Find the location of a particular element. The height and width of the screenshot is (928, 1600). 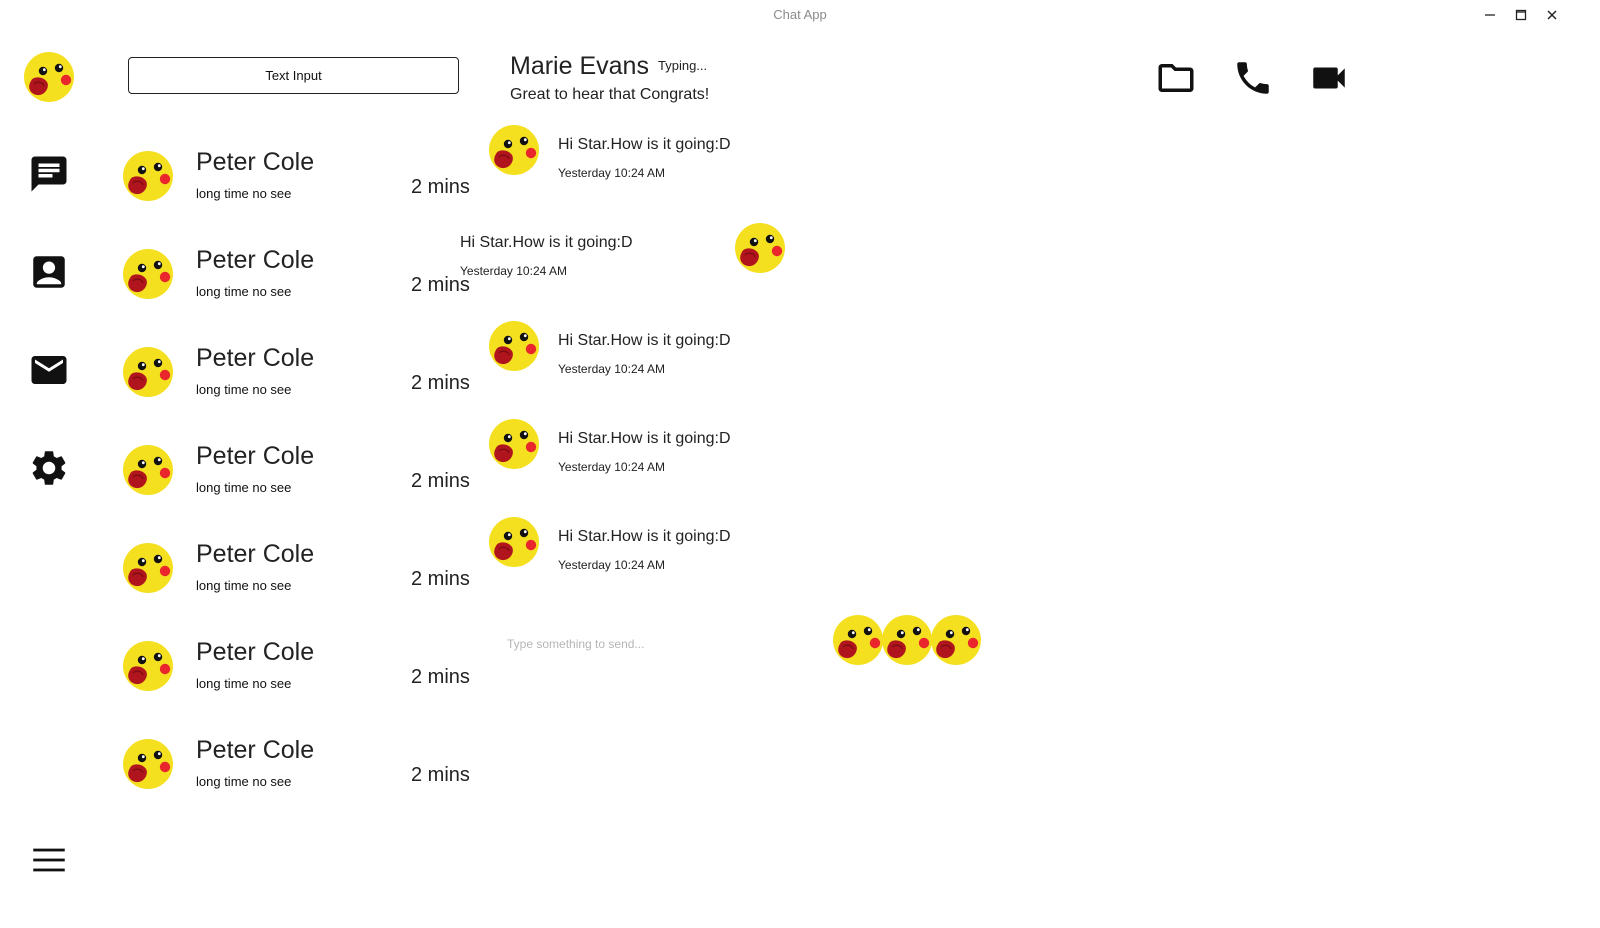

settings-icon is located at coordinates (49, 468).